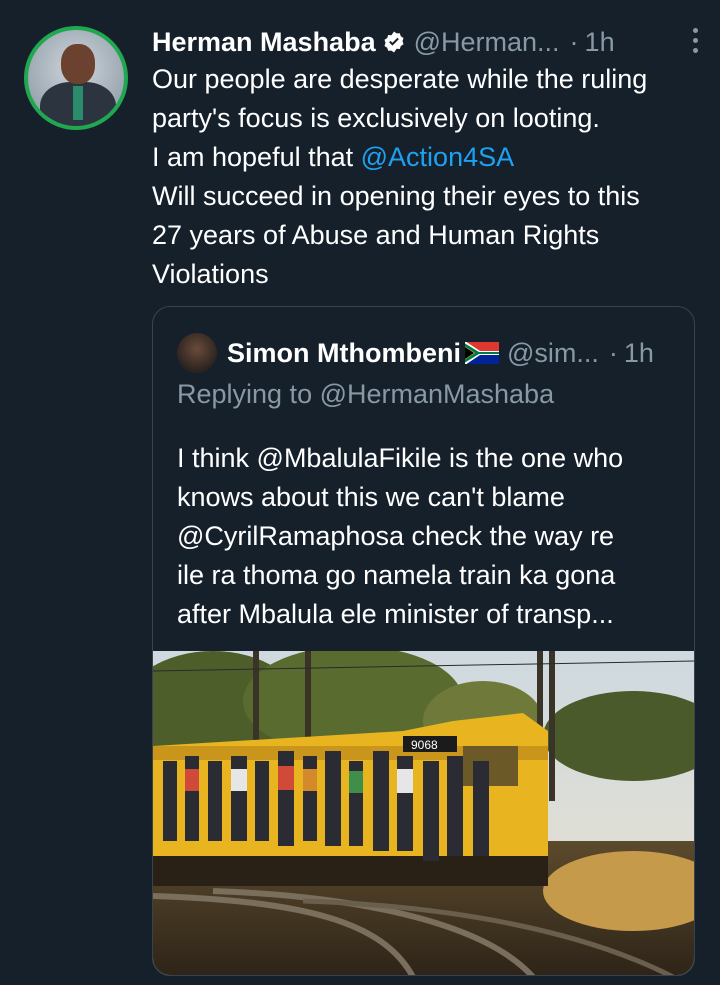 The width and height of the screenshot is (720, 985). What do you see at coordinates (396, 575) in the screenshot?
I see `quoted-line: ile ra thoma go namela train ka gona` at bounding box center [396, 575].